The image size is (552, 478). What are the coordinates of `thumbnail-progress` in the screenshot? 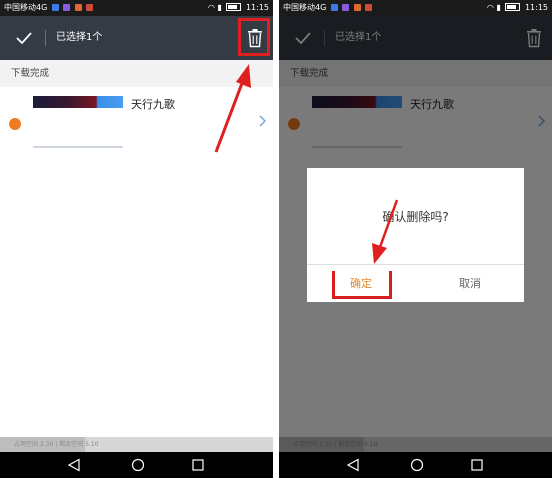 It's located at (78, 147).